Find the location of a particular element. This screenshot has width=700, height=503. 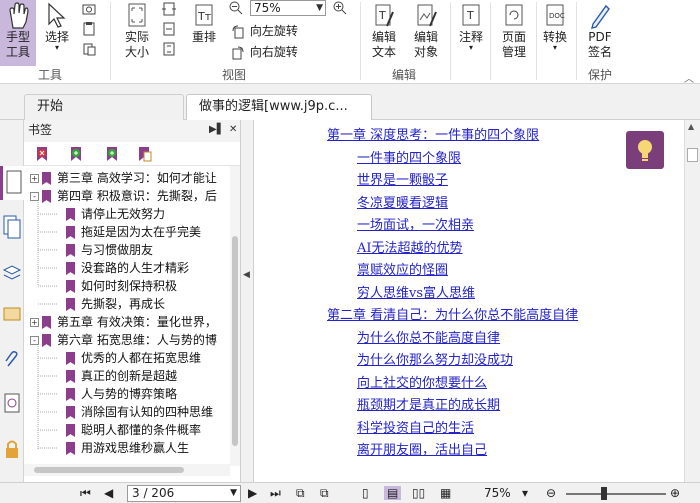

security-panel-button is located at coordinates (12, 451).